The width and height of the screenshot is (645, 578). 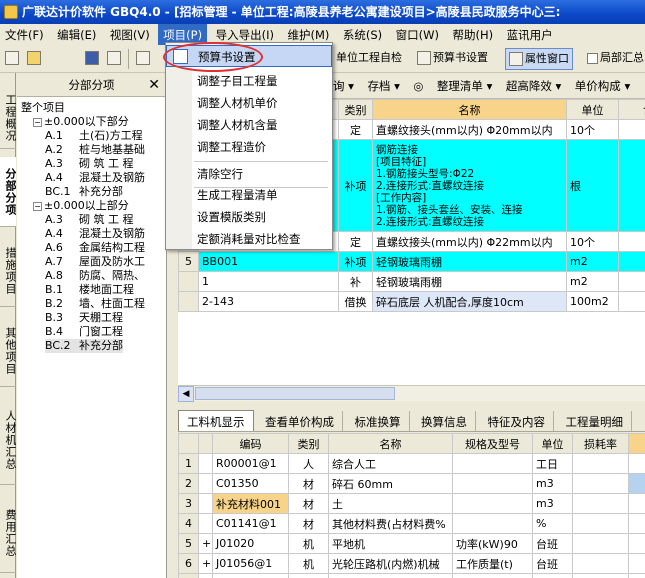 What do you see at coordinates (602, 85) in the screenshot?
I see `unit-price-menu: 单价构成 ▾` at bounding box center [602, 85].